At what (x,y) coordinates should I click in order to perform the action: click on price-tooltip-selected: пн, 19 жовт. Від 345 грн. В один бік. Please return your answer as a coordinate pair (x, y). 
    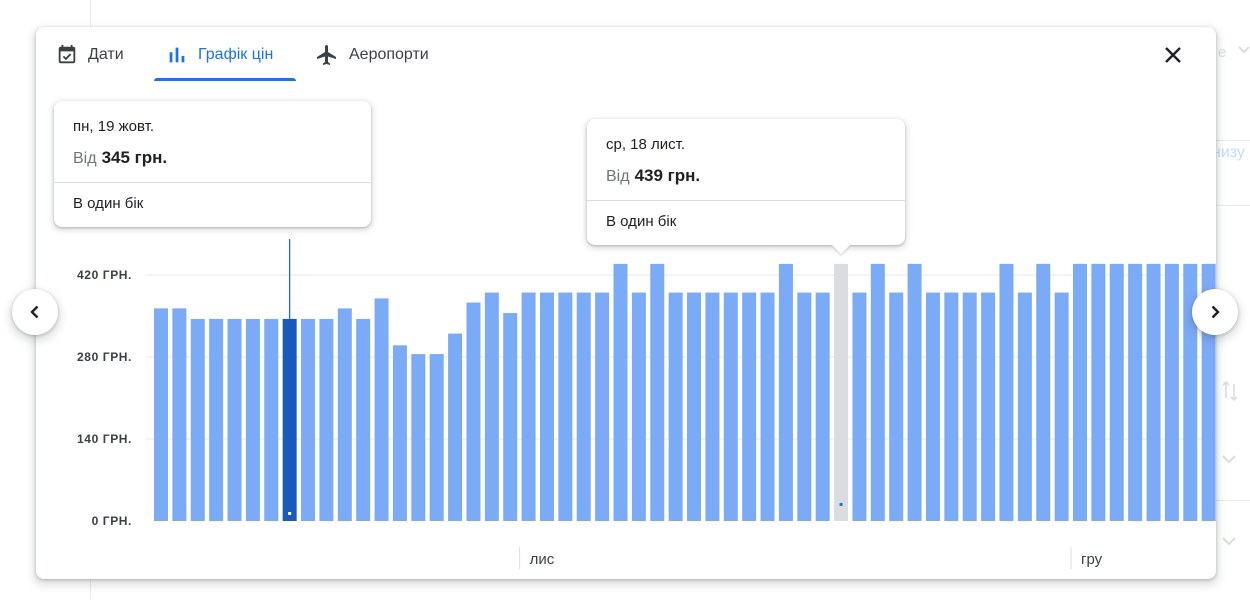
    Looking at the image, I should click on (212, 164).